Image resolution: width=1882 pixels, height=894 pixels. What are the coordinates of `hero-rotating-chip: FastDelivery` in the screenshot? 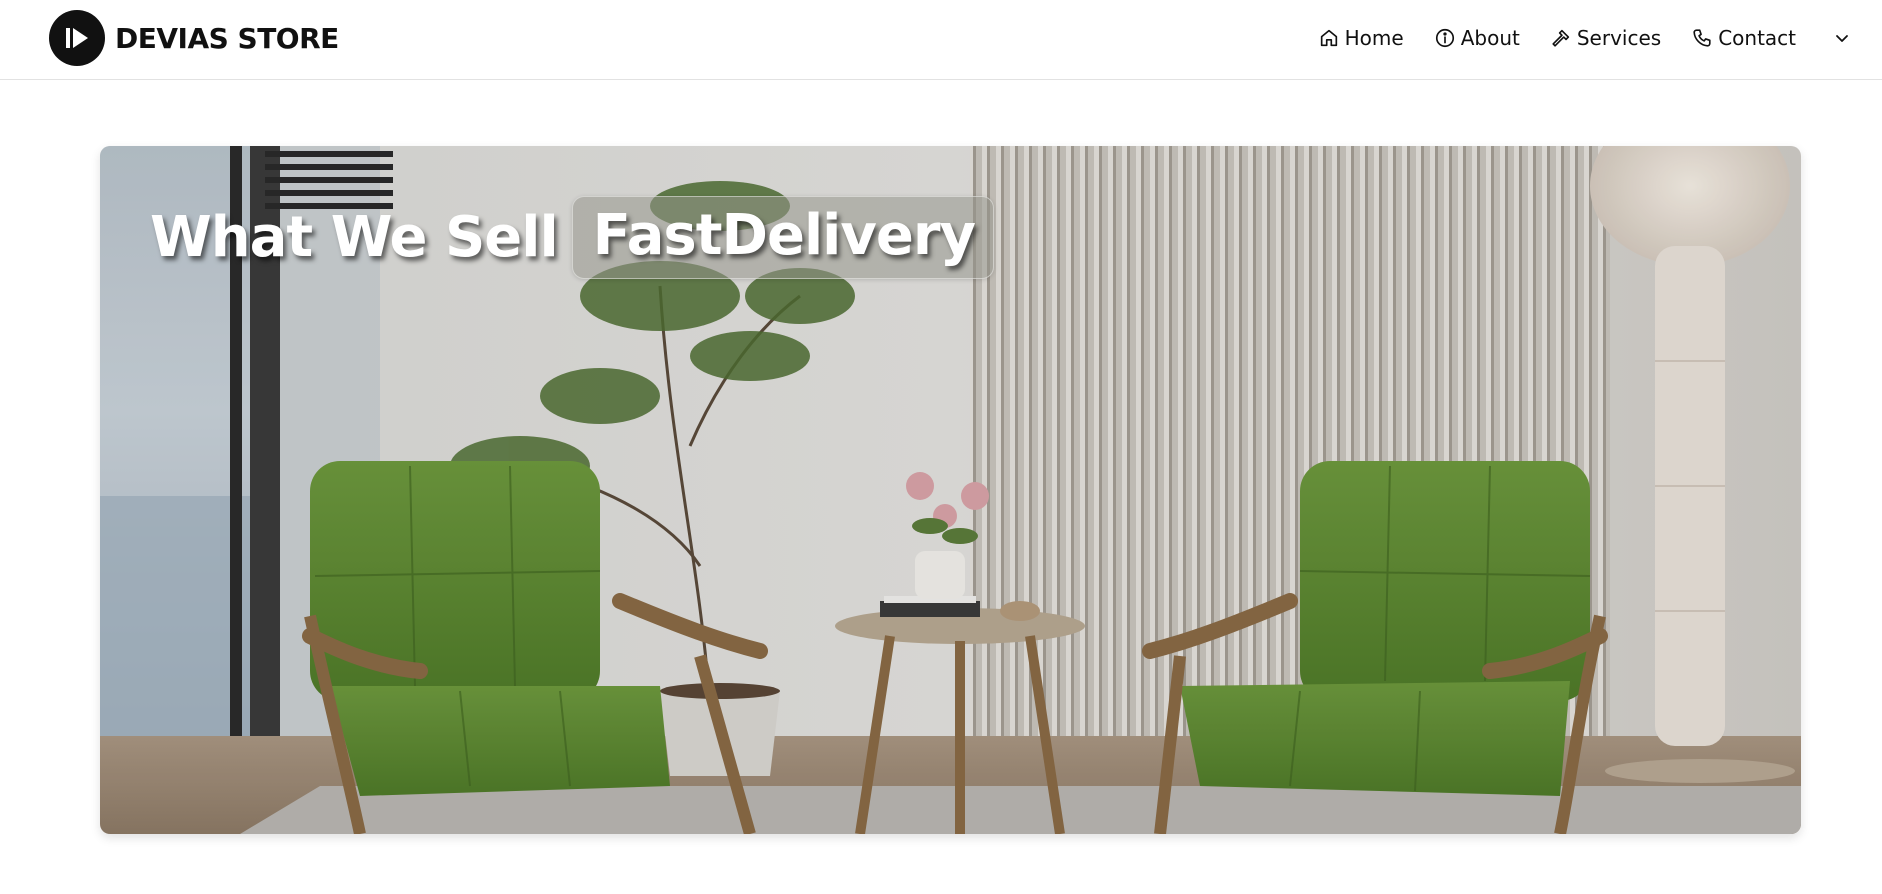 It's located at (782, 237).